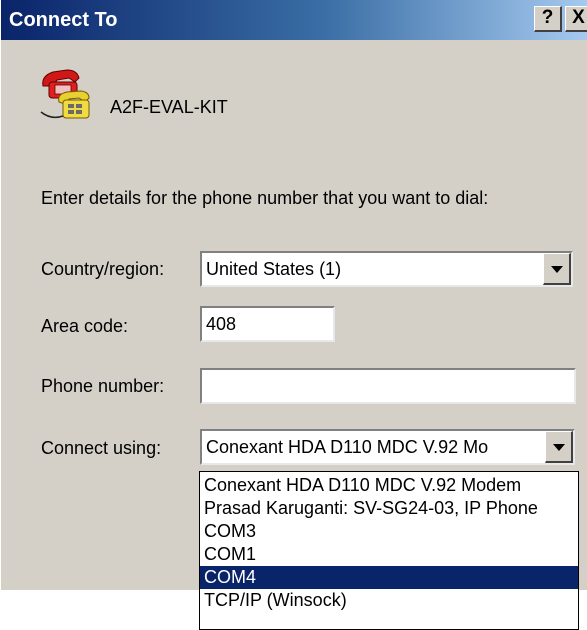 The width and height of the screenshot is (587, 630). Describe the element at coordinates (576, 19) in the screenshot. I see `close-button: X` at that location.